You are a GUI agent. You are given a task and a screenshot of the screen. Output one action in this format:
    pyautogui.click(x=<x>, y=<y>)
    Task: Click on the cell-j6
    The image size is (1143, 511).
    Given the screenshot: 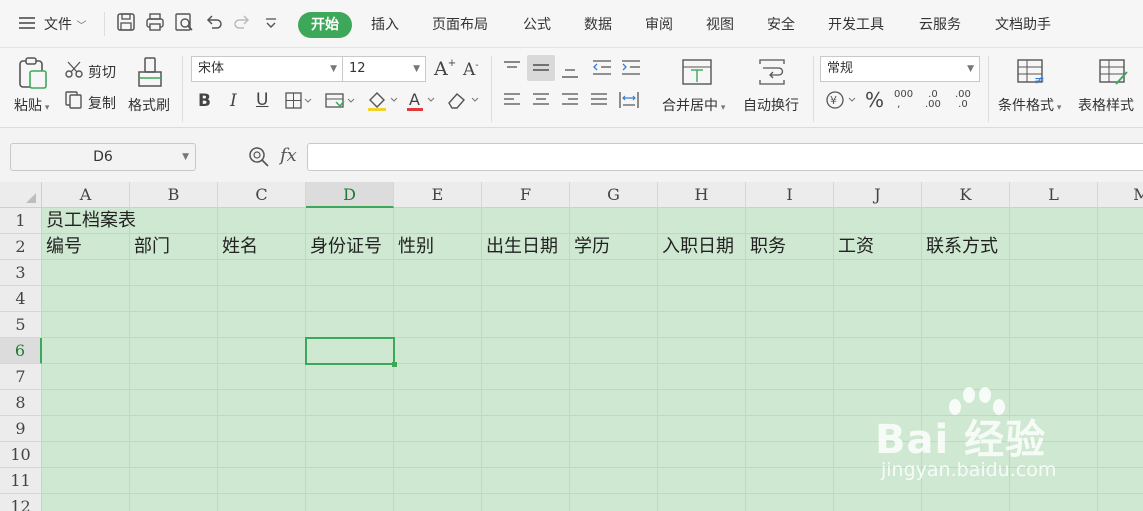 What is the action you would take?
    pyautogui.click(x=878, y=351)
    